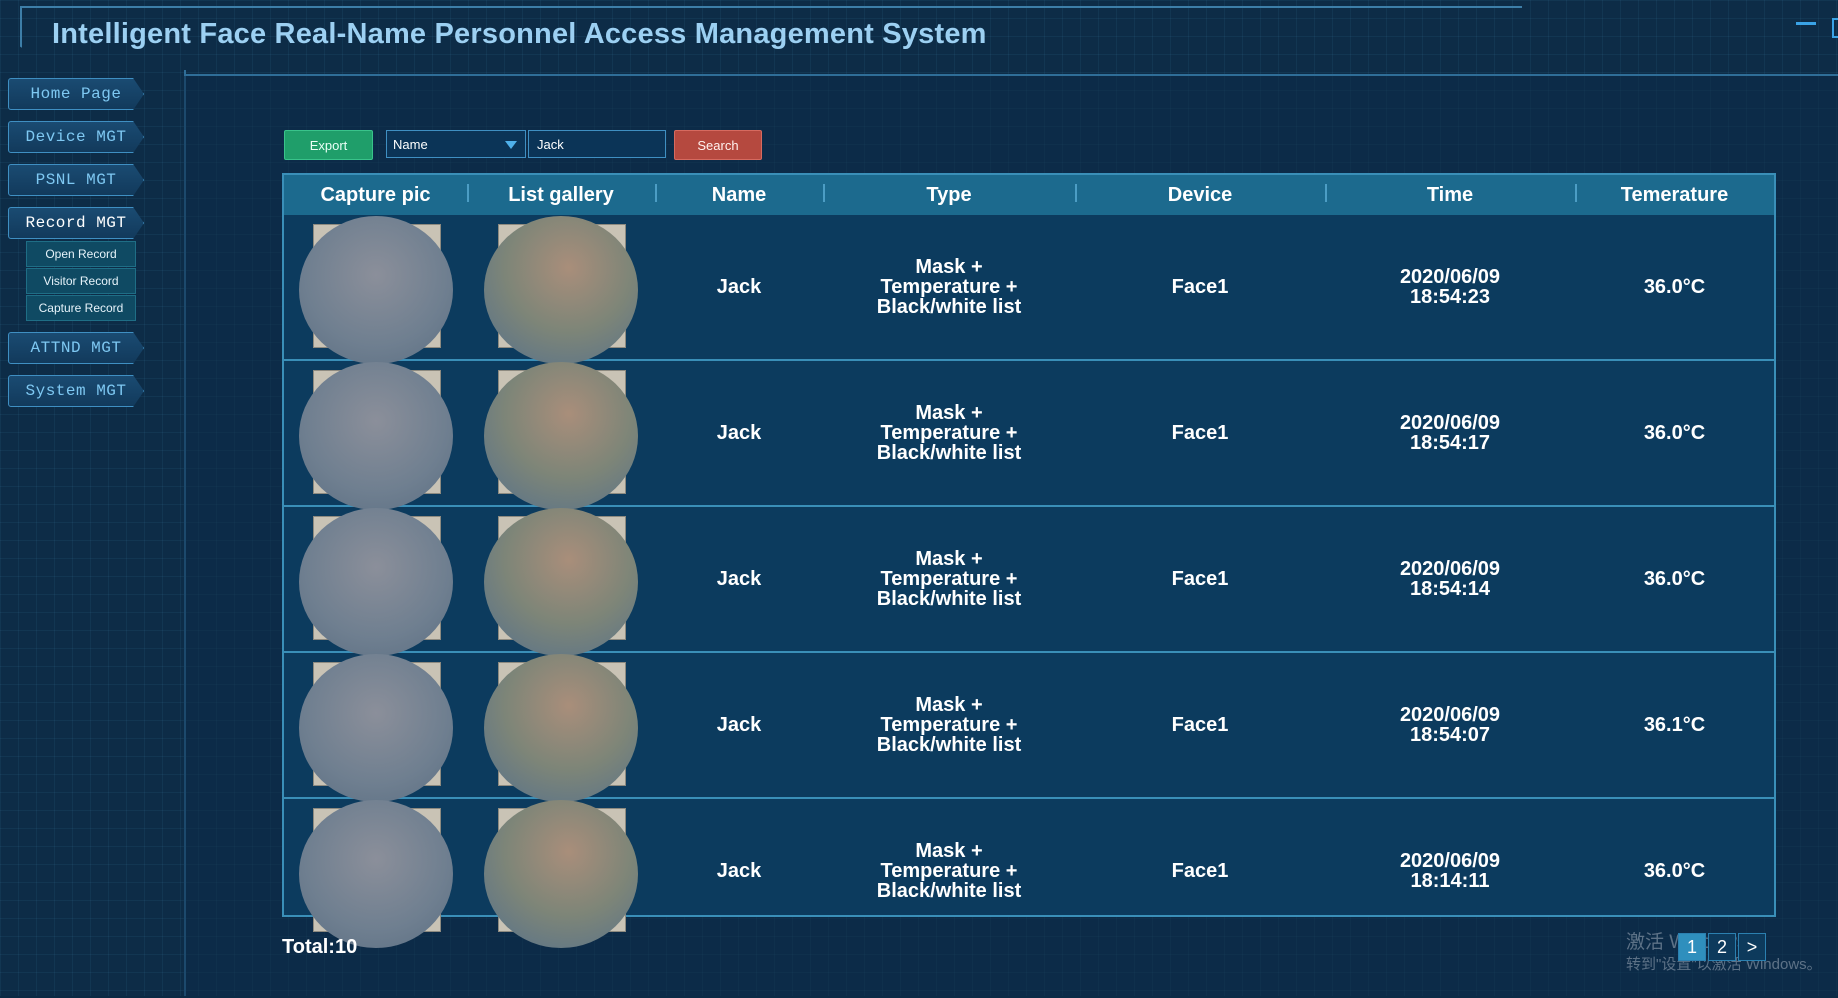  I want to click on sidebar-item-personnel: PSNL MGT, so click(76, 180).